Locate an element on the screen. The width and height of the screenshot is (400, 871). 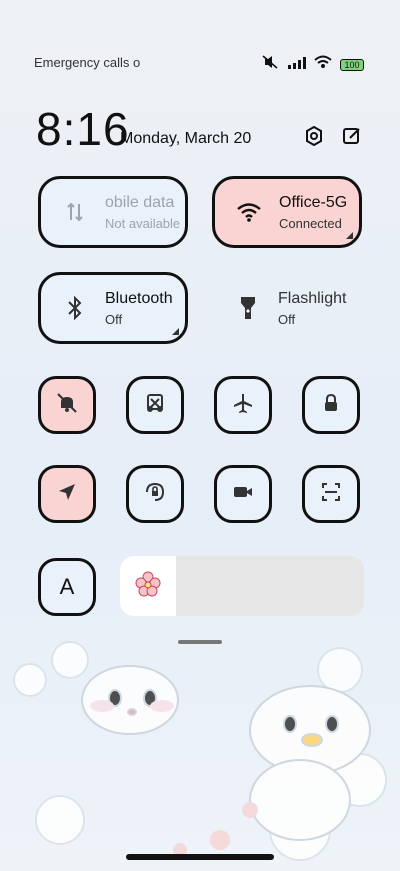
lock-icon is located at coordinates (331, 405).